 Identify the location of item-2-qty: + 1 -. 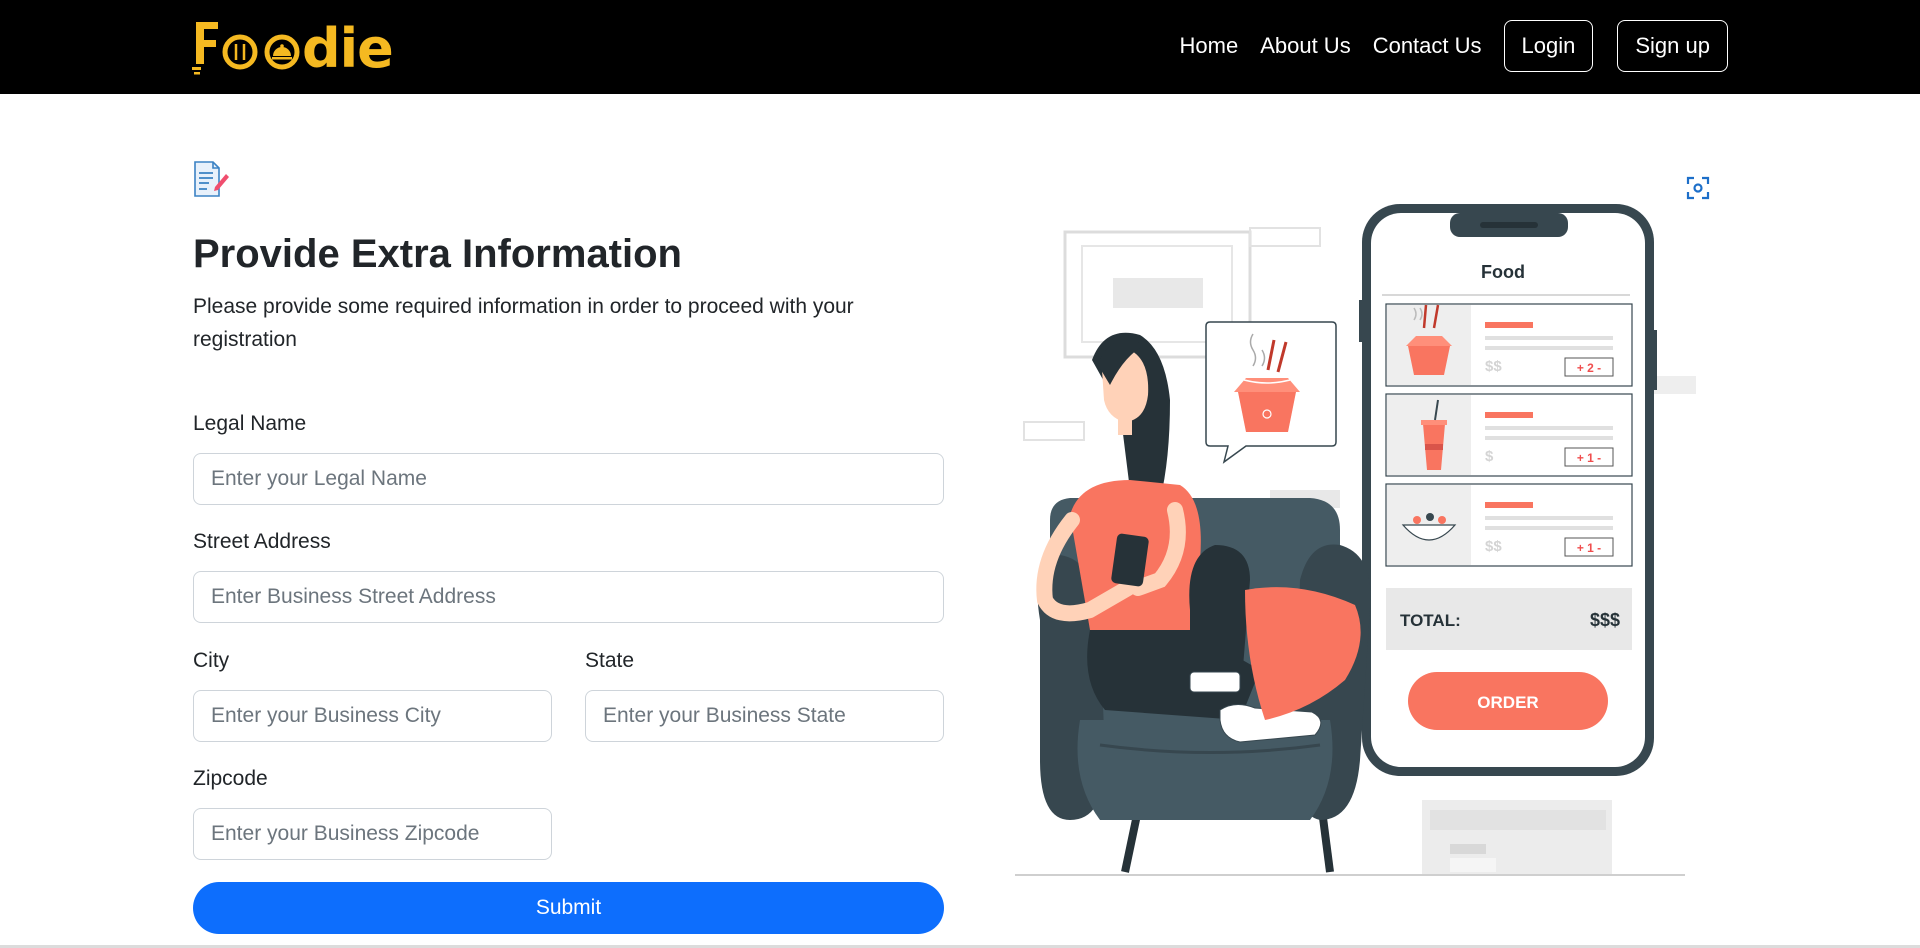
(1589, 458).